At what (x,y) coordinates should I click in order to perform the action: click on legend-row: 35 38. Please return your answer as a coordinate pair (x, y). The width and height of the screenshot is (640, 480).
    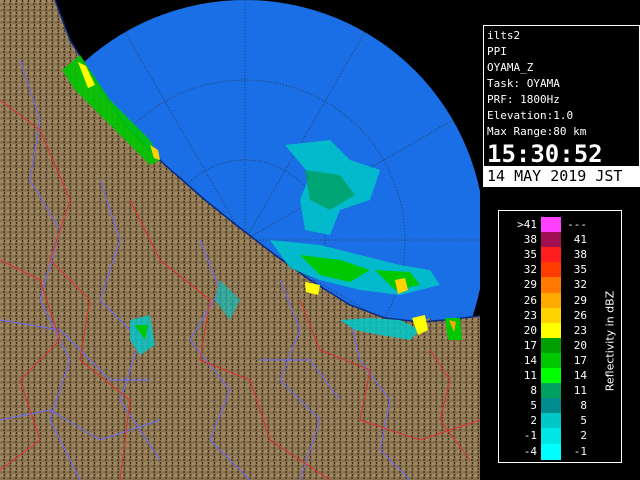
    Looking at the image, I should click on (560, 255).